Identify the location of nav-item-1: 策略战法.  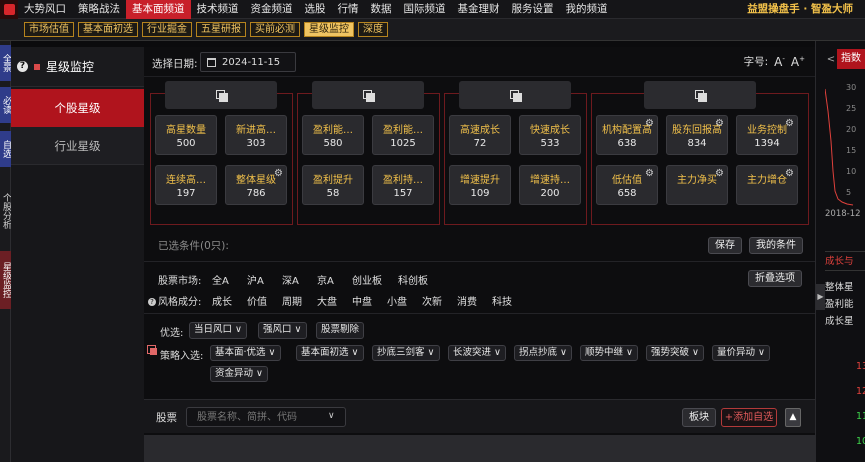
(99, 9).